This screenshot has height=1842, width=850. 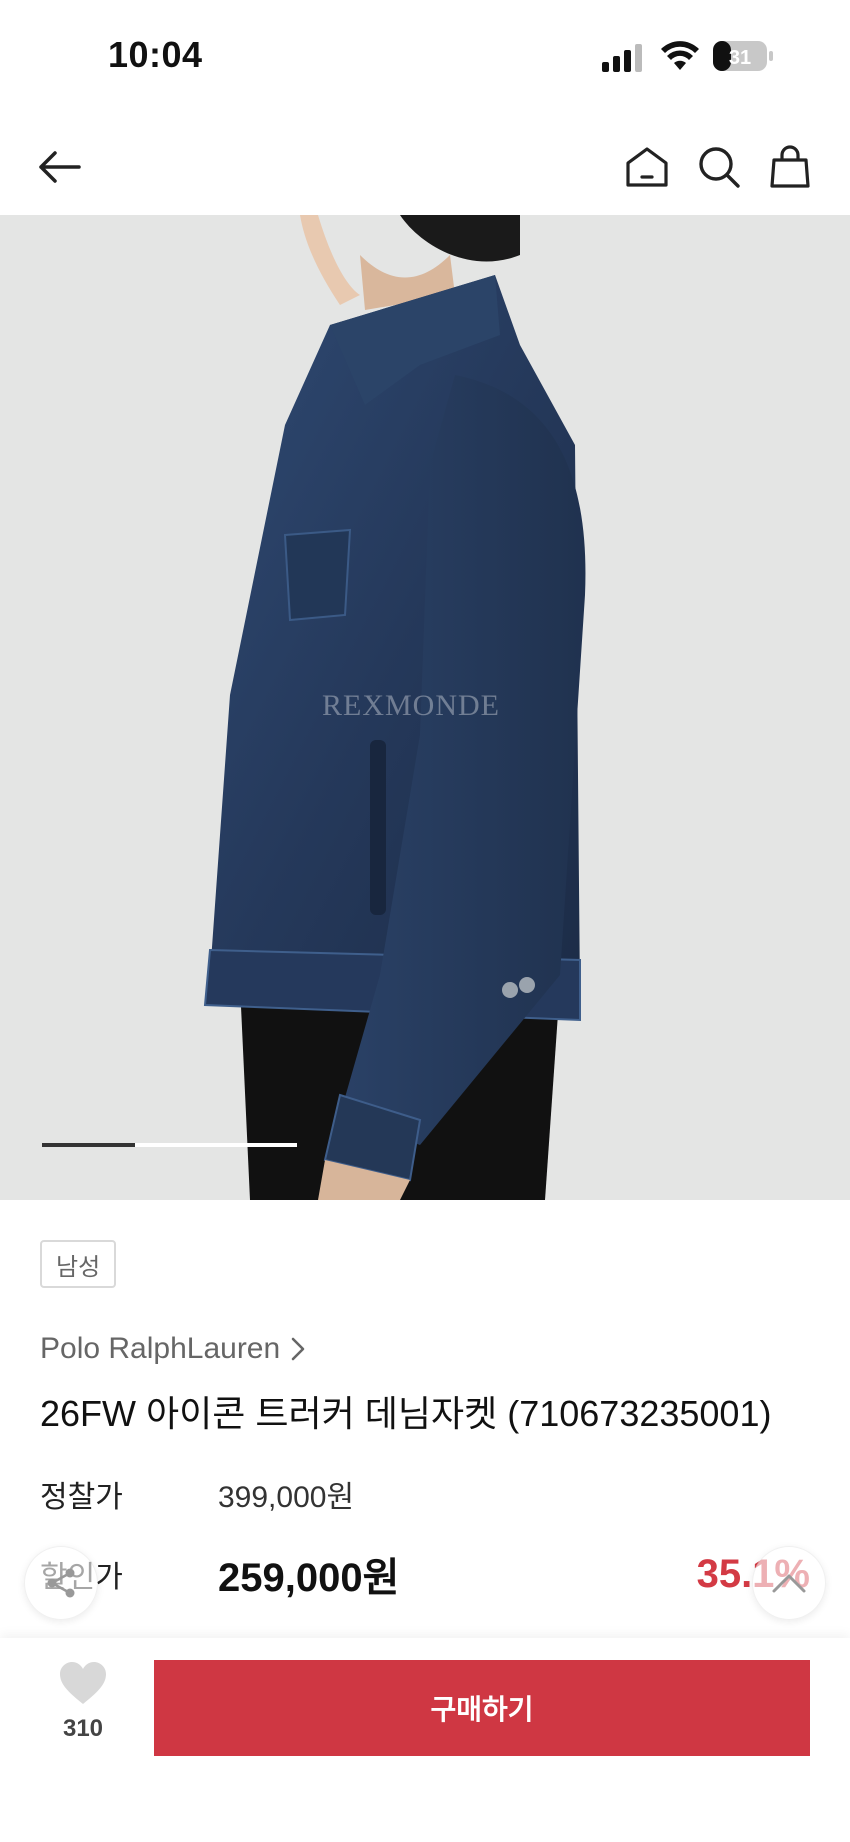 I want to click on image-watermark: REXMONDE, so click(x=411, y=705).